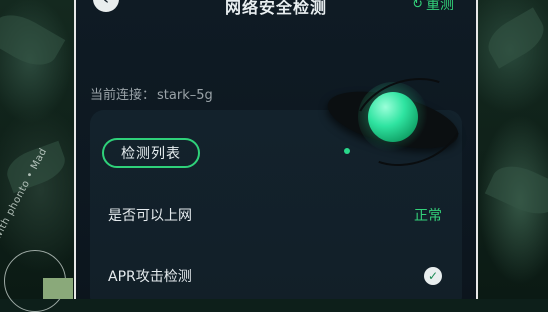 This screenshot has width=548, height=312. I want to click on app-header: ‹ 网络安全检测 ↻ 重测, so click(276, 11).